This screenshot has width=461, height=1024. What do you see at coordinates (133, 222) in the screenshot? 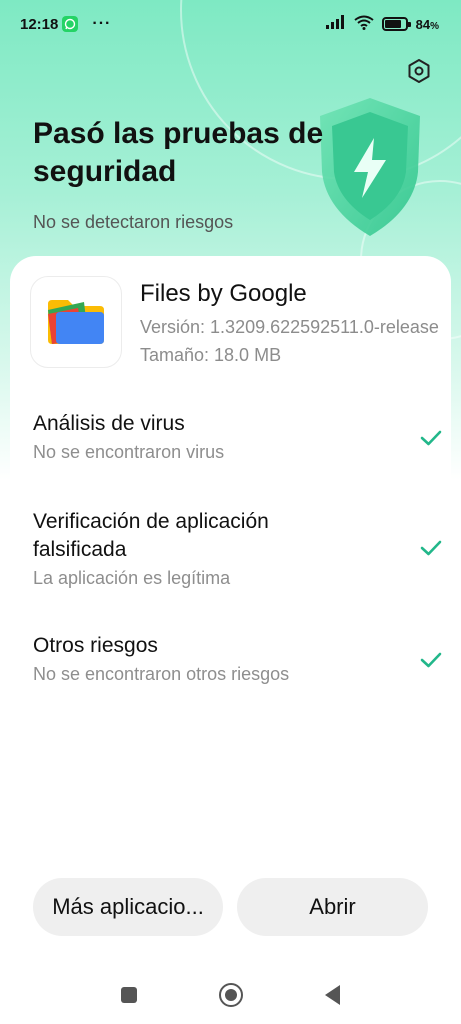
I see `page-subtitle: No se detectaron riesgos` at bounding box center [133, 222].